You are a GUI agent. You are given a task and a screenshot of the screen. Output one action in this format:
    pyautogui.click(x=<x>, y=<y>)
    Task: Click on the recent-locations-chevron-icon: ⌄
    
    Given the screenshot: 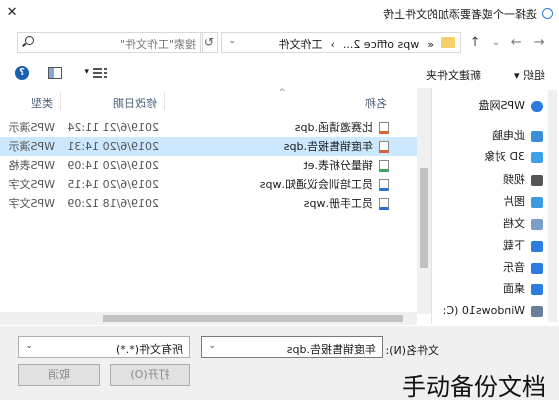 What is the action you would take?
    pyautogui.click(x=496, y=43)
    